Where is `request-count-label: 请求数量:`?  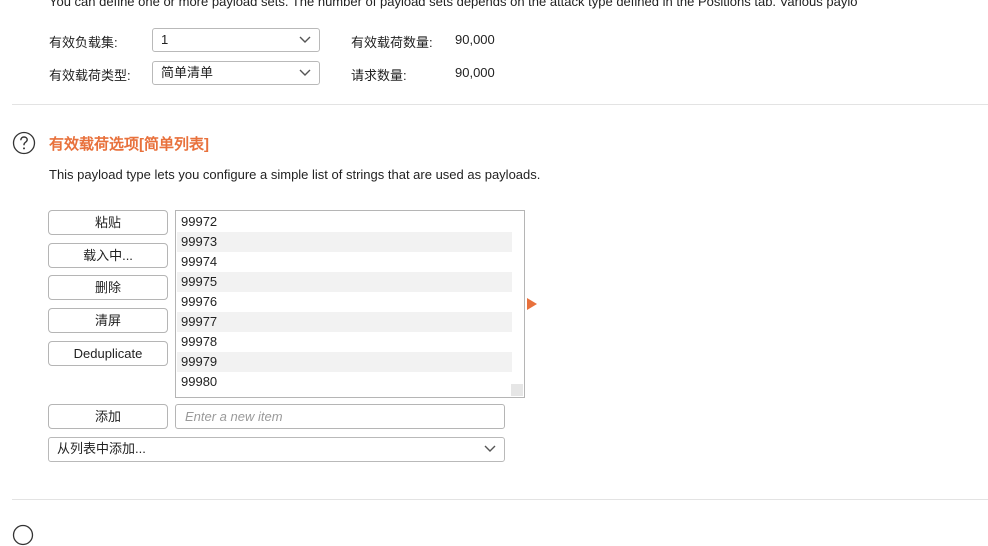
request-count-label: 请求数量: is located at coordinates (379, 75).